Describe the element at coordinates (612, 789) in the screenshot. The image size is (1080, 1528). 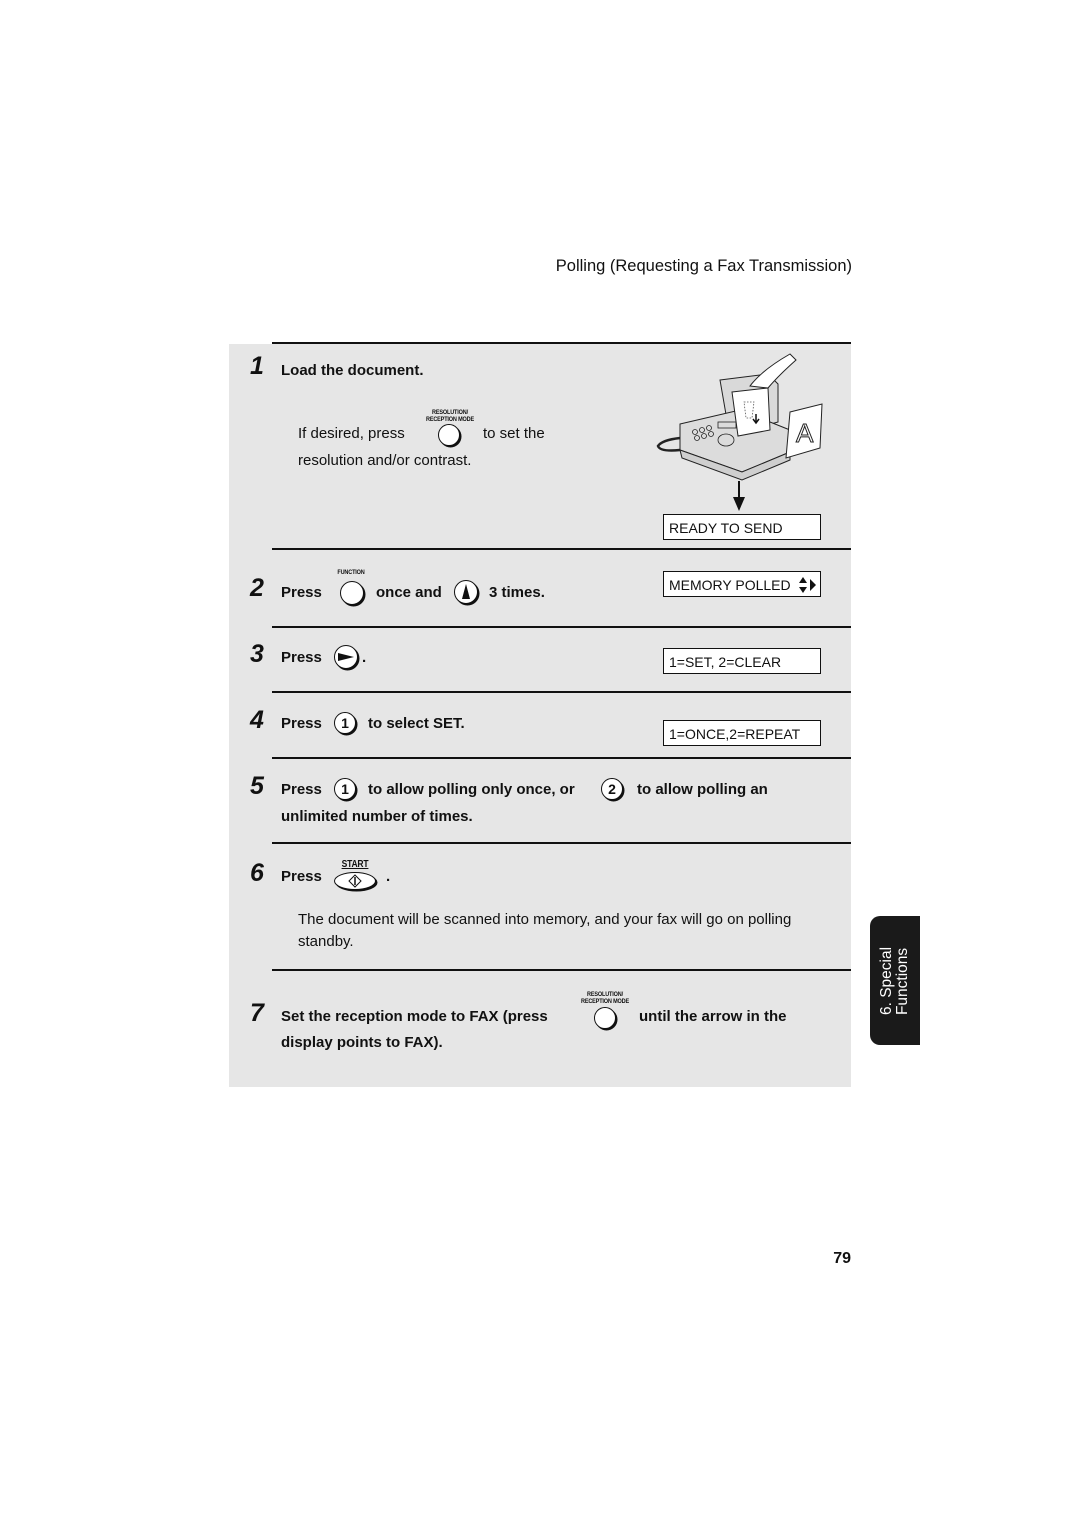
I see `number-2-key-icon: 2` at that location.